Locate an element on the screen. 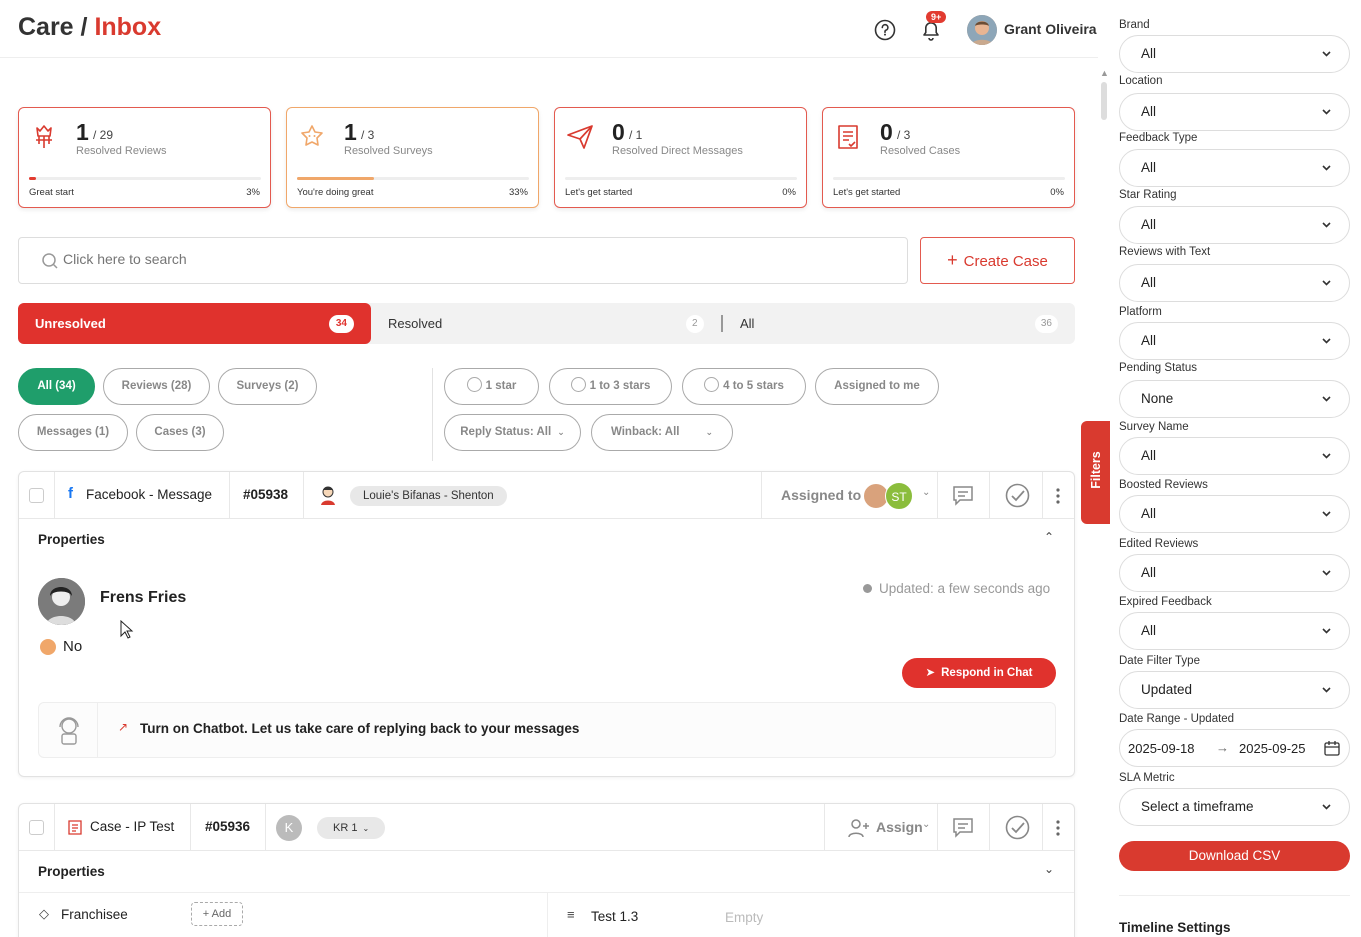 The width and height of the screenshot is (1361, 937). stat-percent: 0% is located at coordinates (789, 192).